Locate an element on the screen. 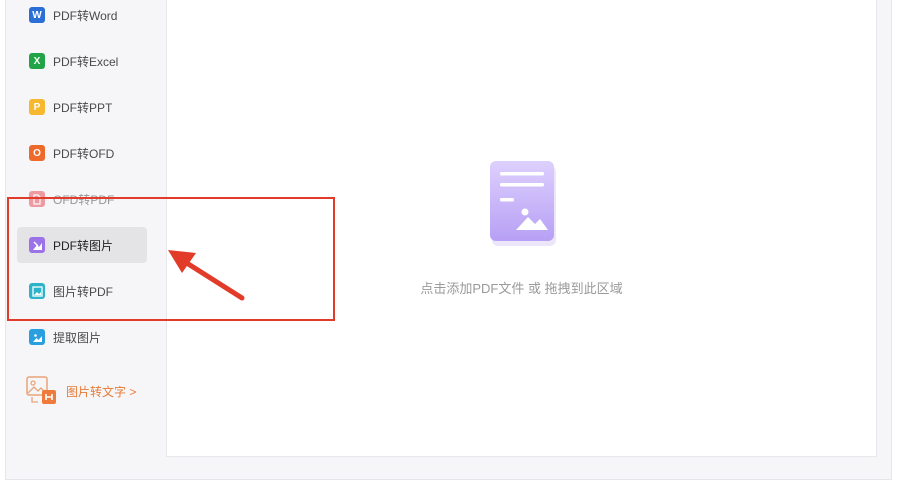 This screenshot has height=489, width=898. drop-hint-text: 点击添加PDF文件 或 拖拽到此区域 is located at coordinates (521, 288).